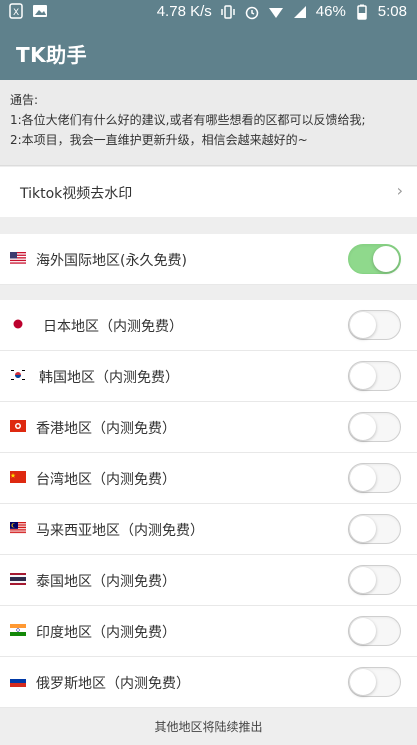 Image resolution: width=417 pixels, height=745 pixels. What do you see at coordinates (18, 528) in the screenshot?
I see `malaysia-flag-icon` at bounding box center [18, 528].